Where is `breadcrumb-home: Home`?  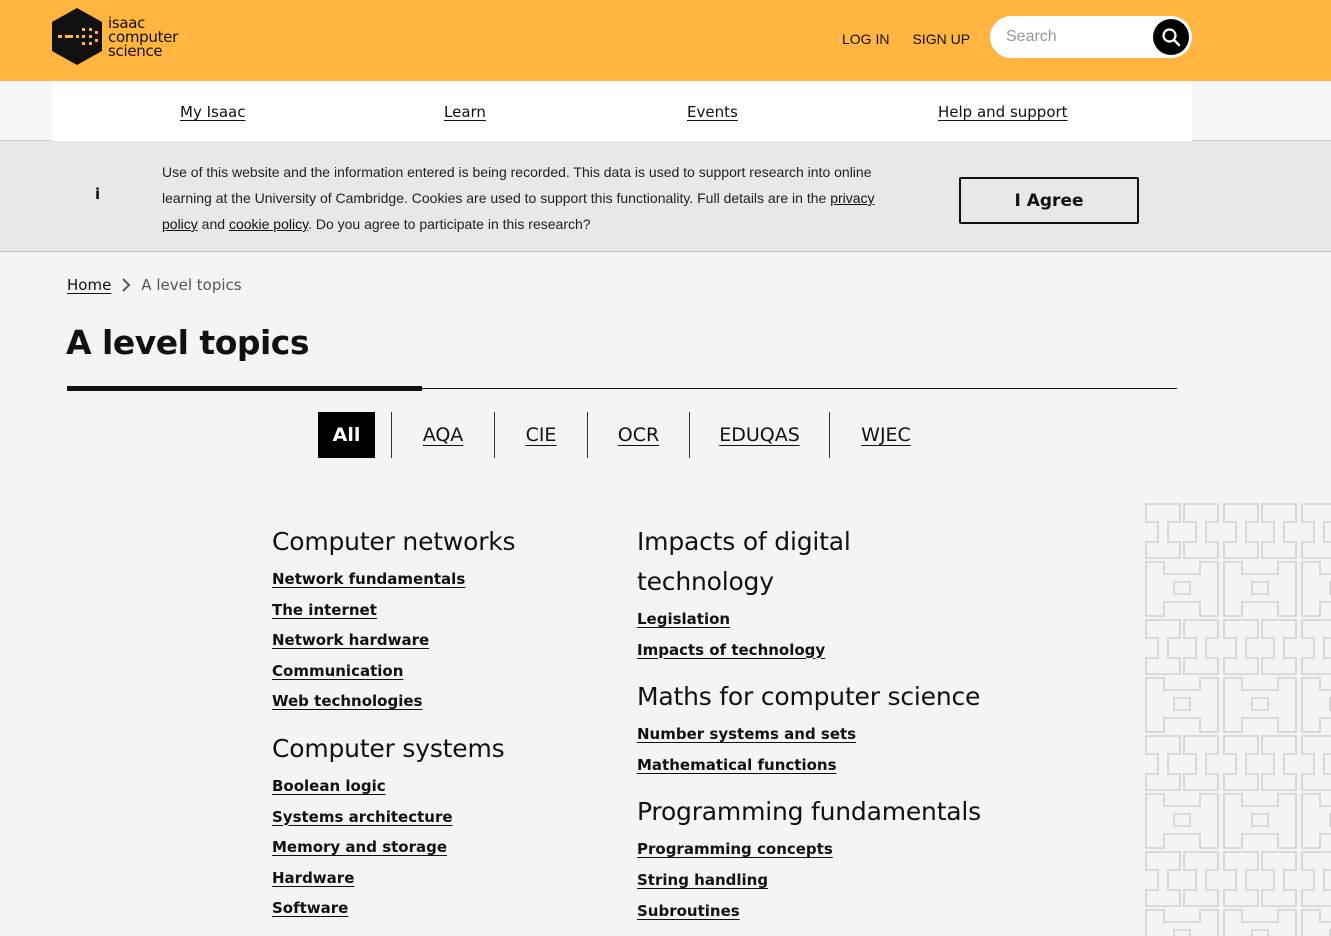
breadcrumb-home: Home is located at coordinates (89, 285).